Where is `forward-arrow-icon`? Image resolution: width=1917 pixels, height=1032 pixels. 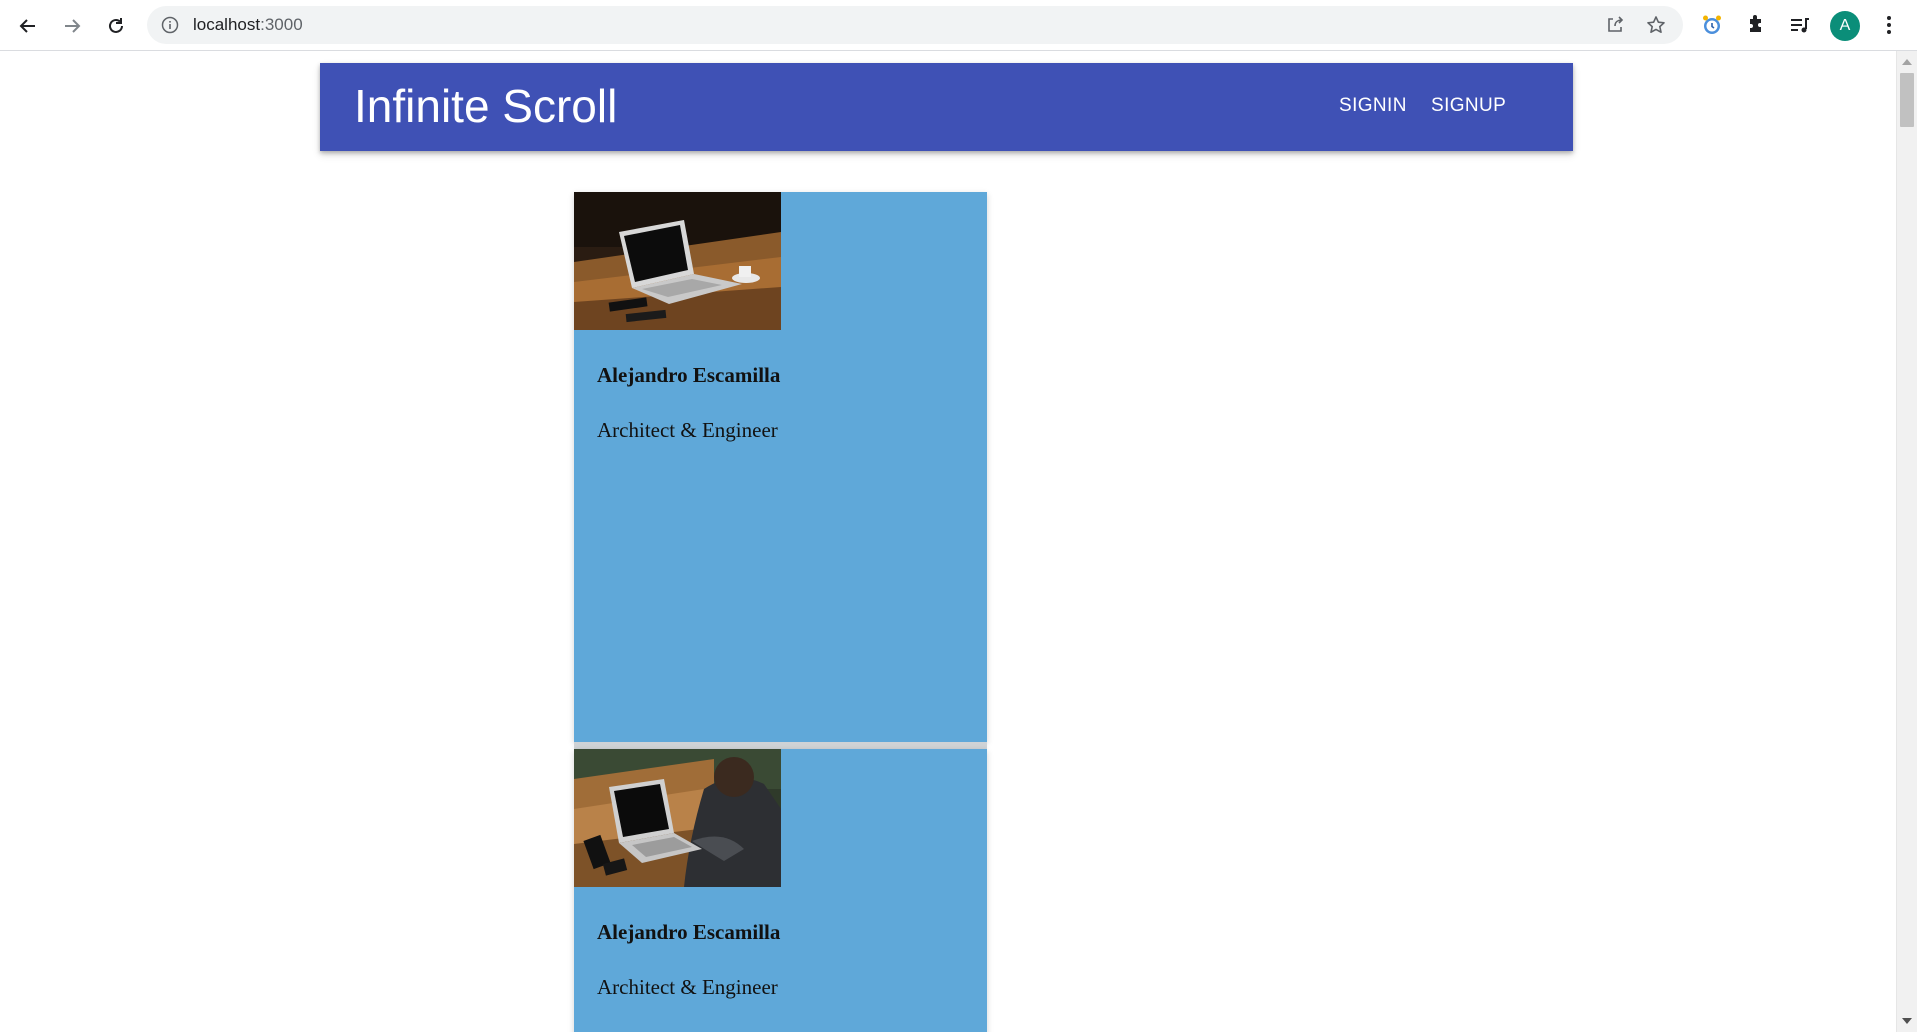 forward-arrow-icon is located at coordinates (73, 26).